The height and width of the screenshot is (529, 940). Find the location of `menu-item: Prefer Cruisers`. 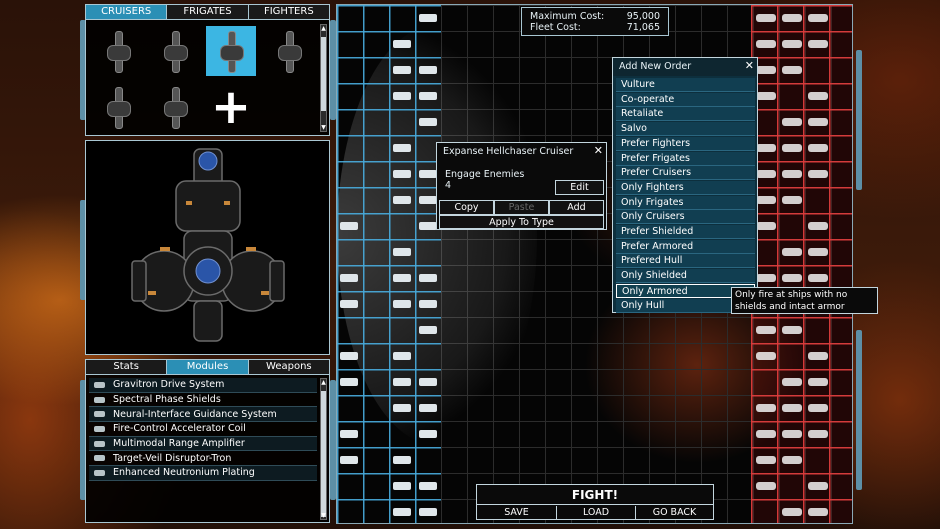

menu-item: Prefer Cruisers is located at coordinates (685, 173).